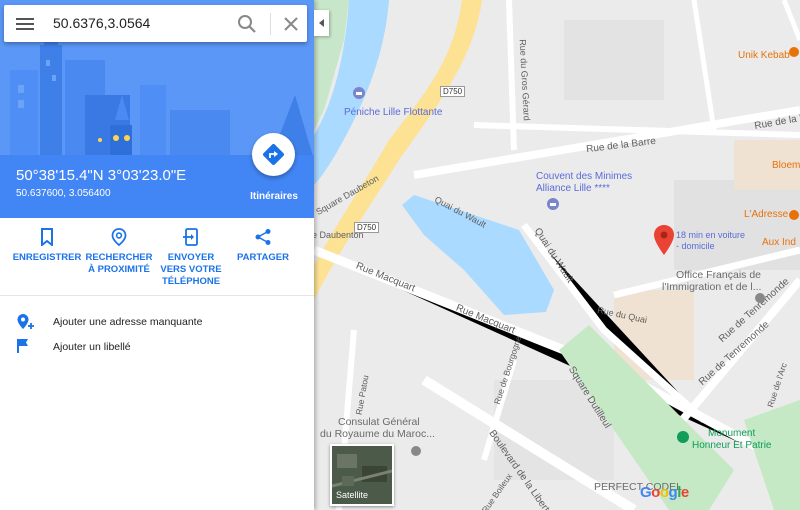 This screenshot has height=510, width=800. I want to click on road-shield-d750-a: D750, so click(453, 91).